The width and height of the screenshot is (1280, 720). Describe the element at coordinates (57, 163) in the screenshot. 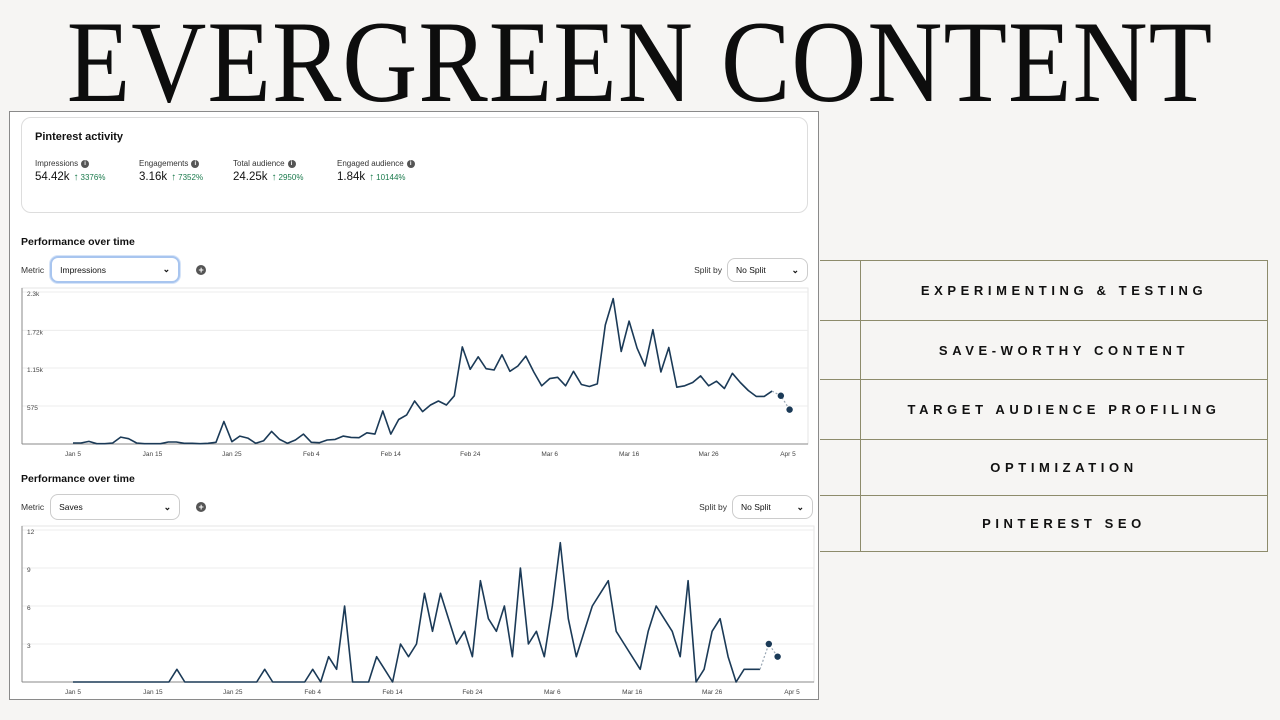

I see `stat-label: Impressions` at that location.